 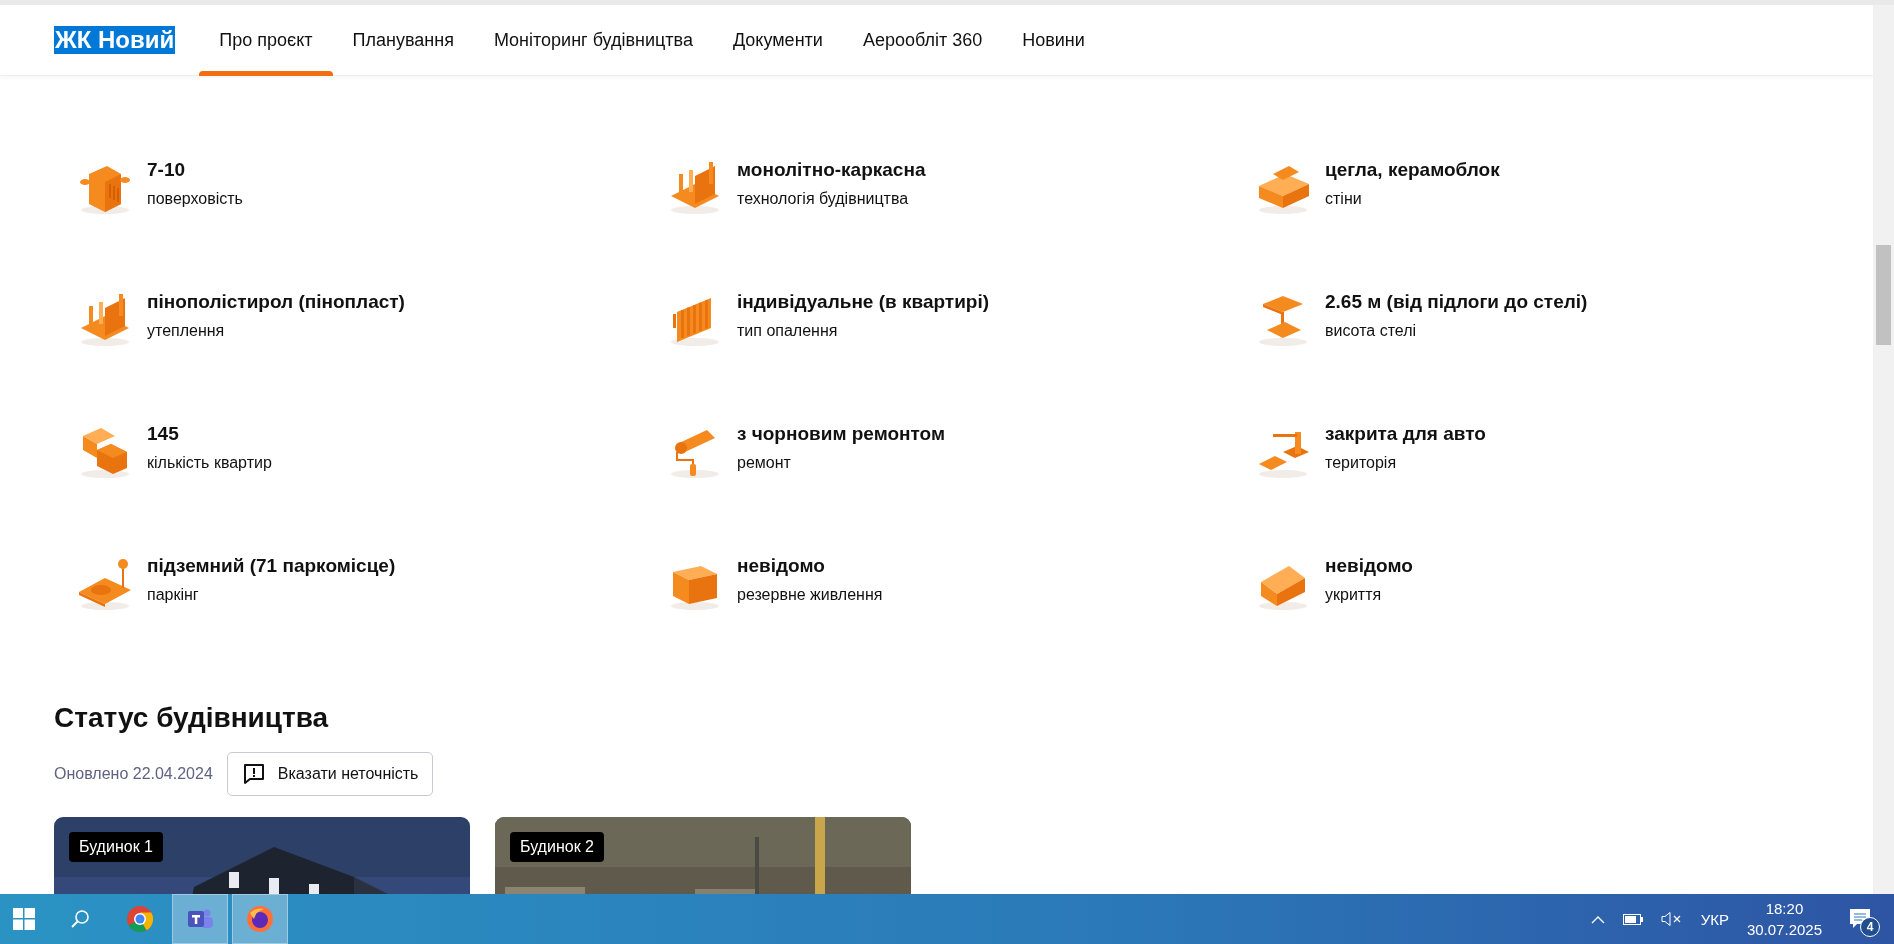 What do you see at coordinates (593, 40) in the screenshot?
I see `nav-tab: Моніторинг будівництва` at bounding box center [593, 40].